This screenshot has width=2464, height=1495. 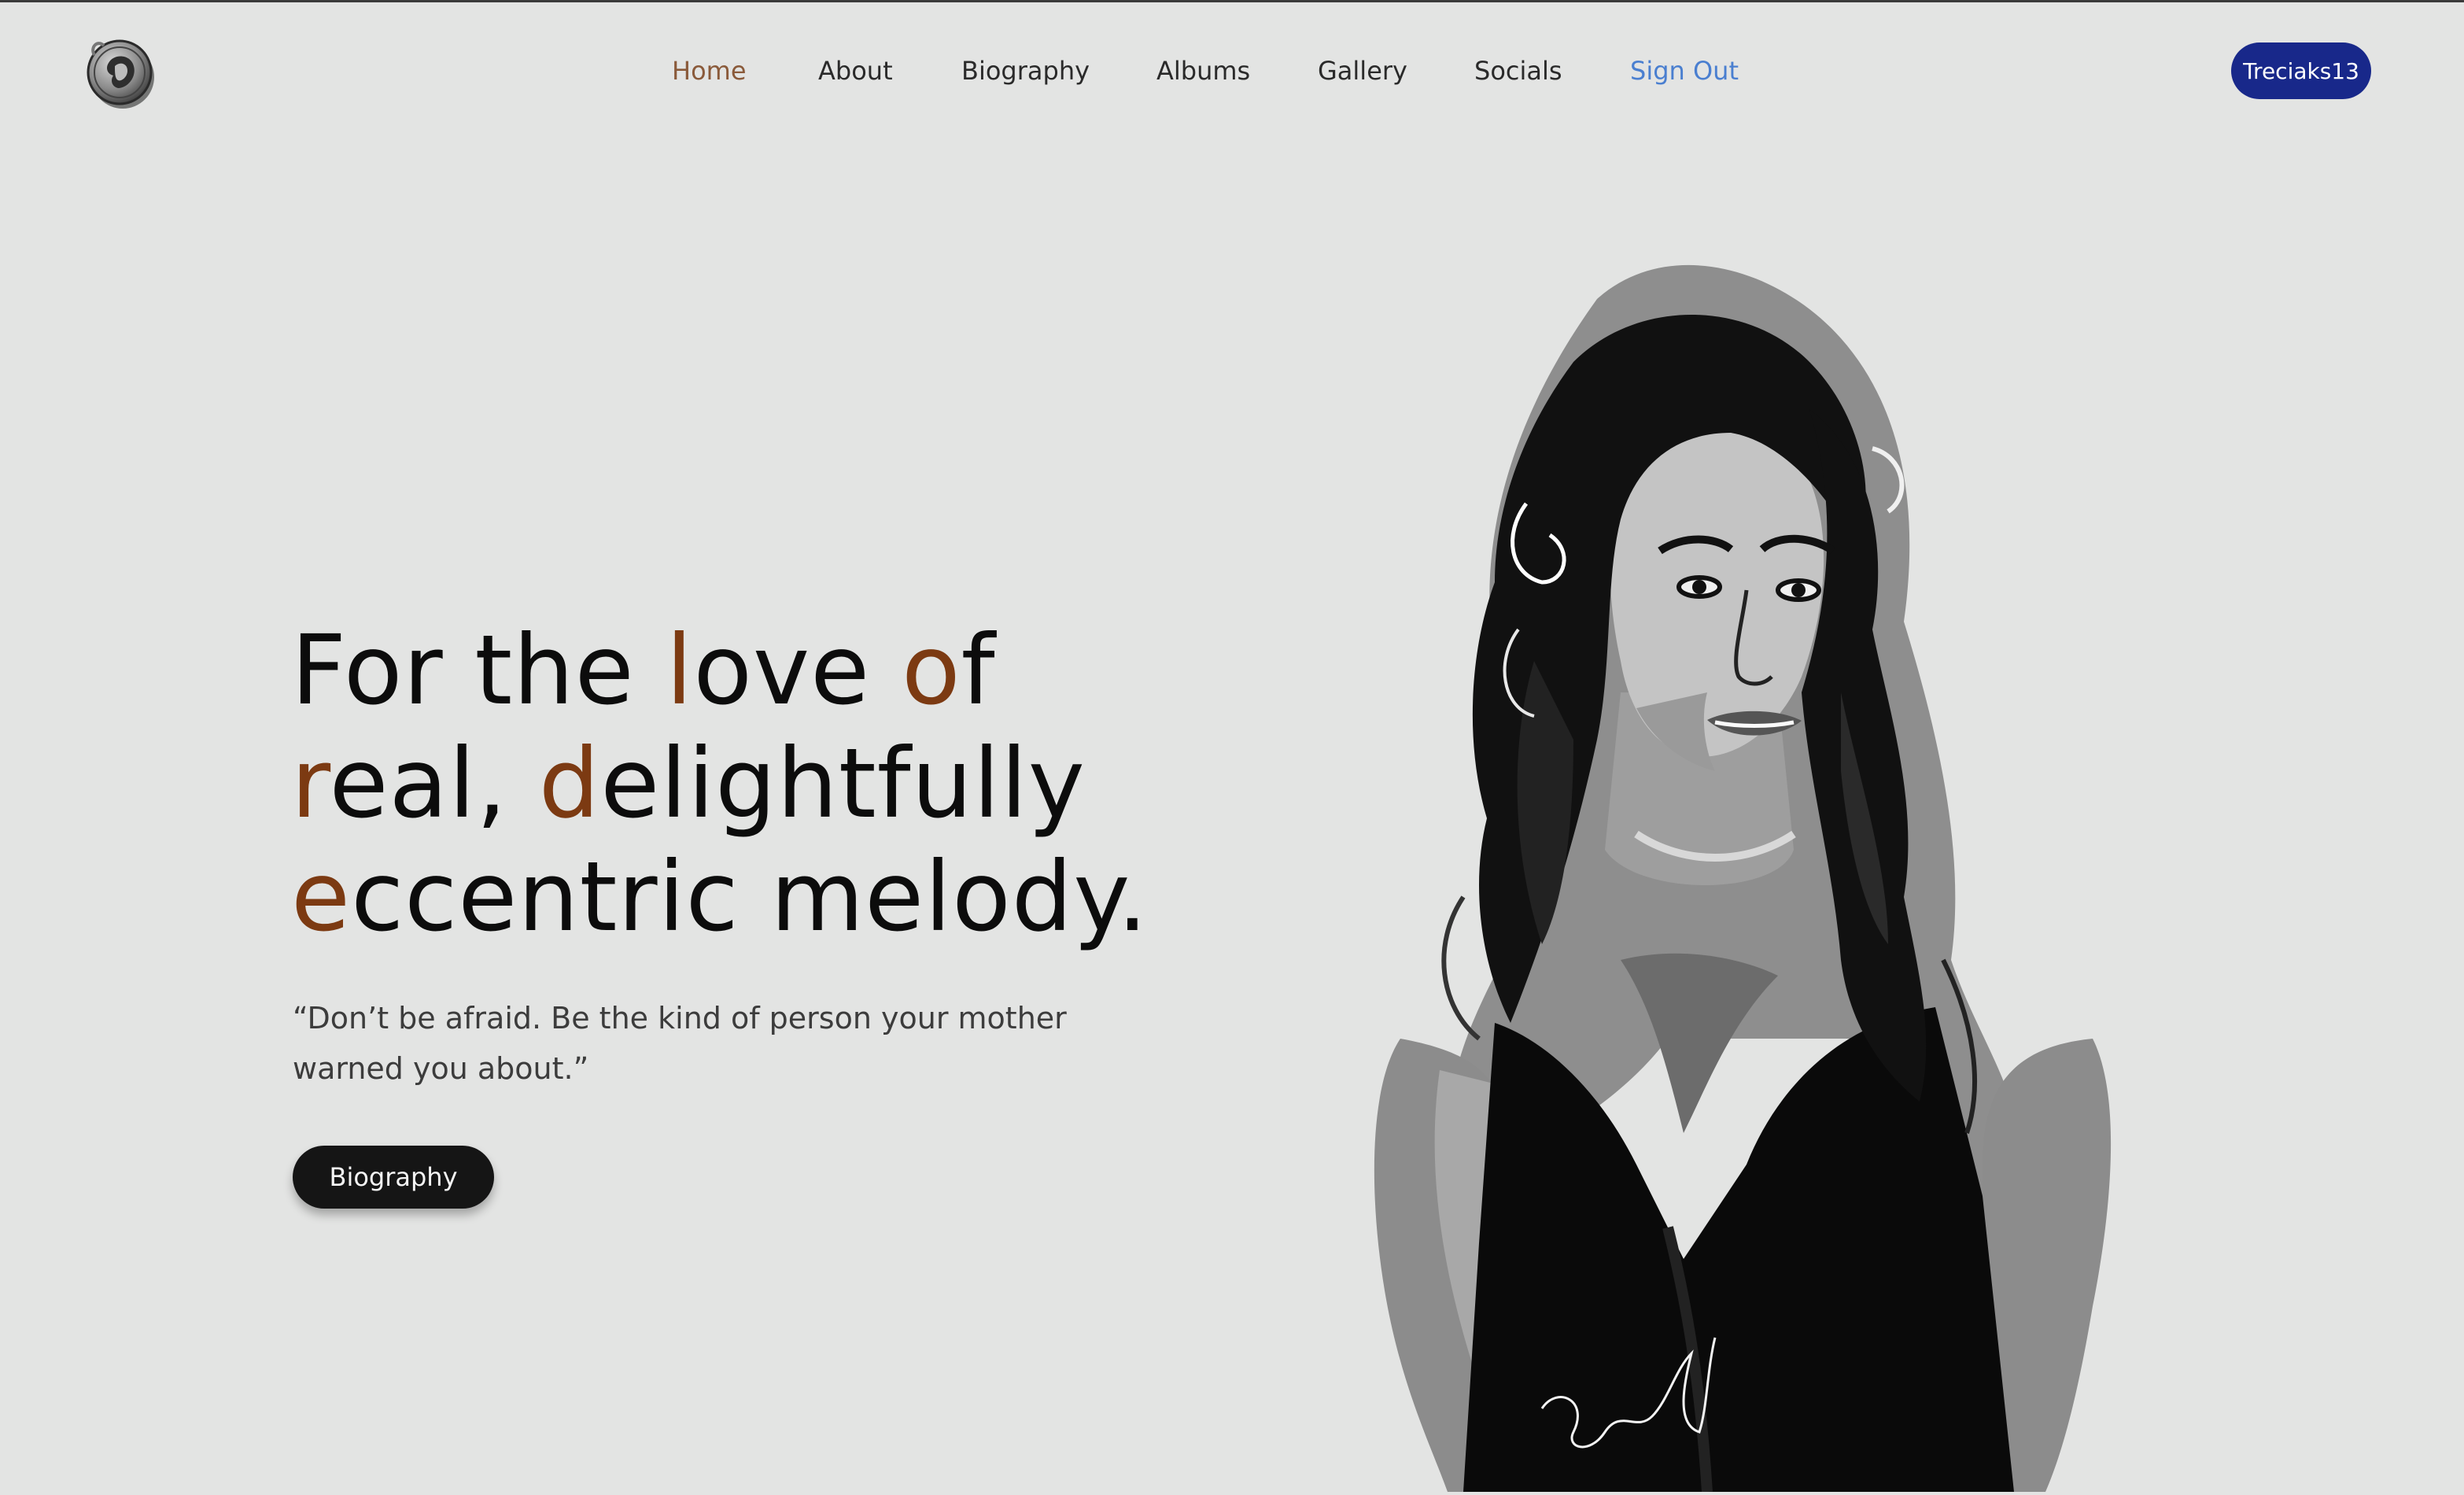 I want to click on headline-line-1: For the love of, so click(x=643, y=670).